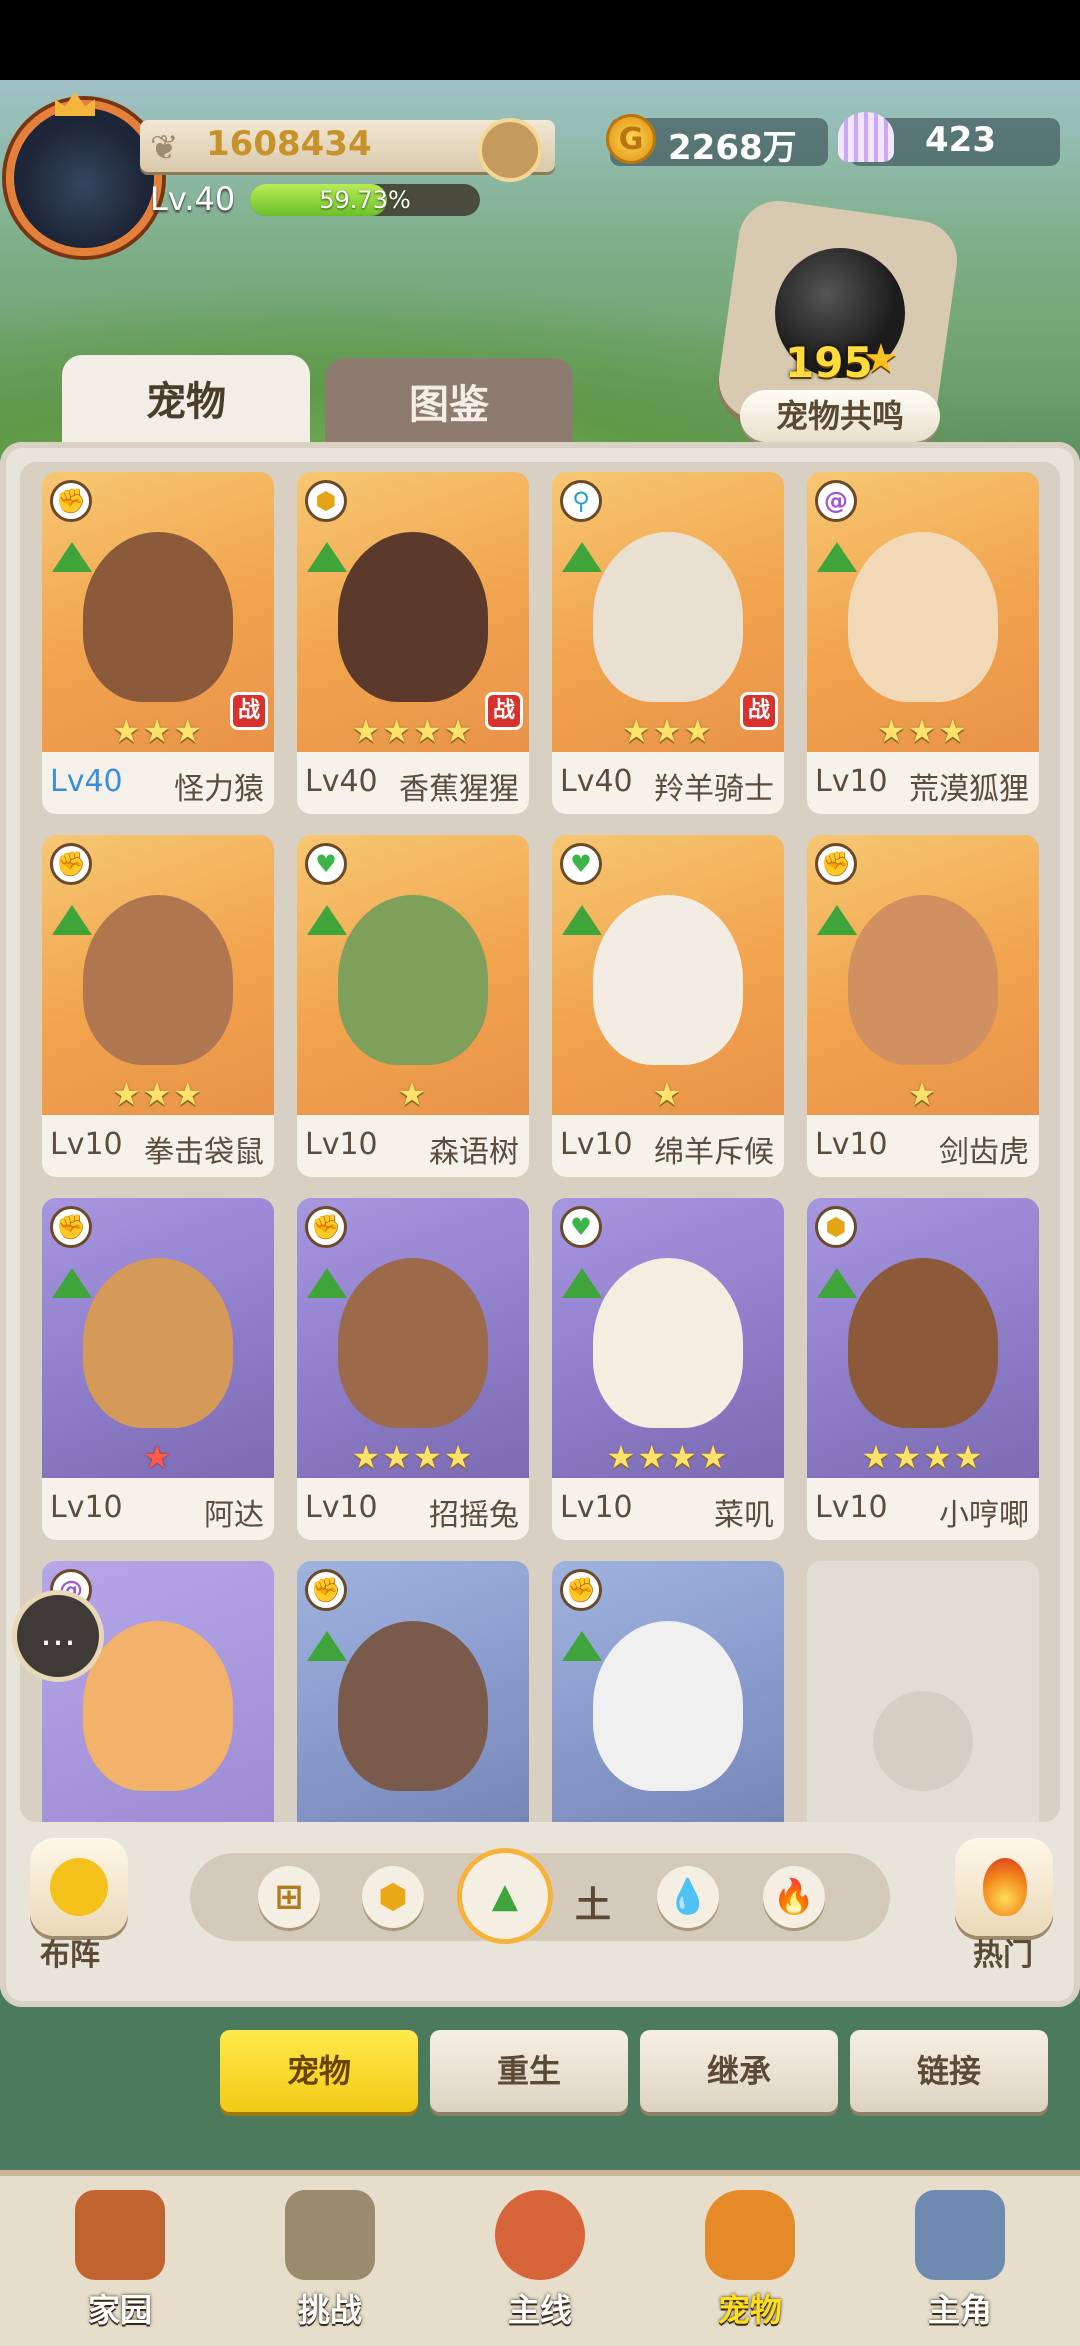  What do you see at coordinates (249, 711) in the screenshot?
I see `battle-tag: 战` at bounding box center [249, 711].